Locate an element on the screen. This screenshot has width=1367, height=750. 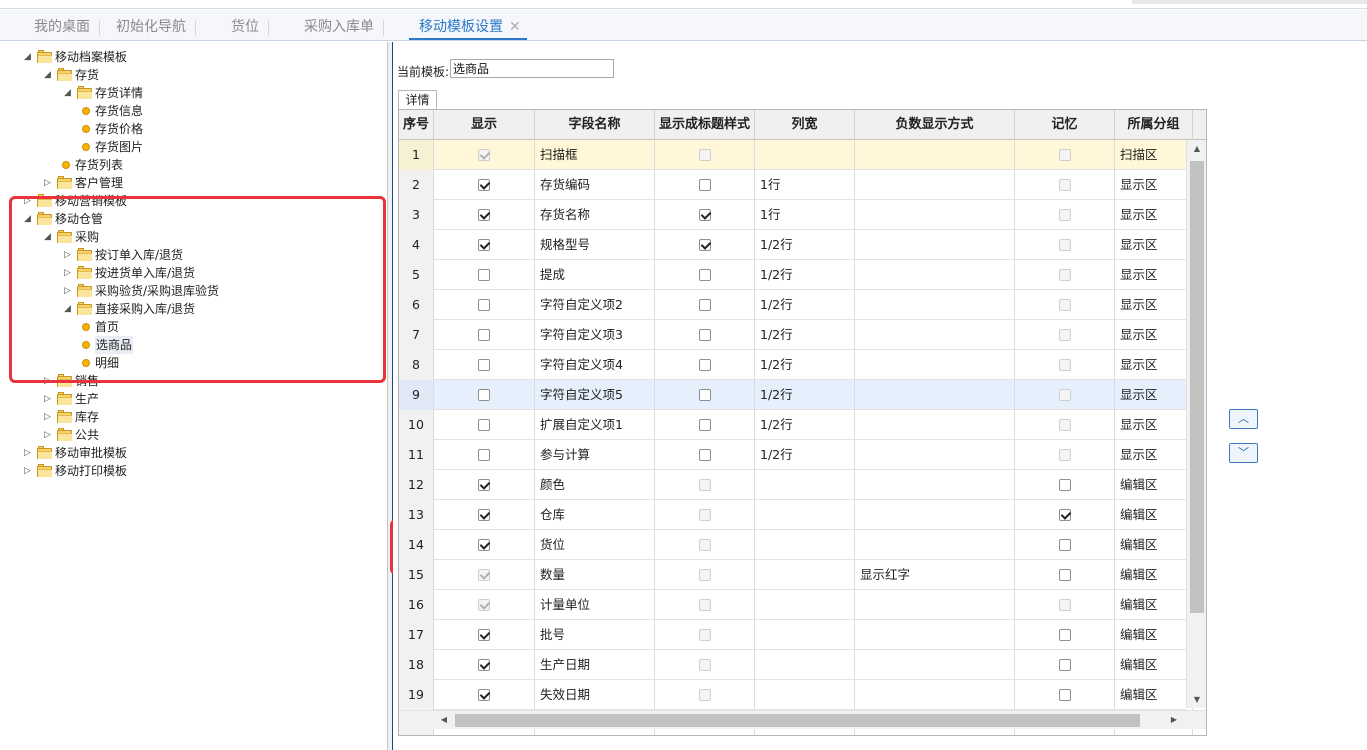
column-header-title-style: 显示成标题样式 is located at coordinates (705, 125).